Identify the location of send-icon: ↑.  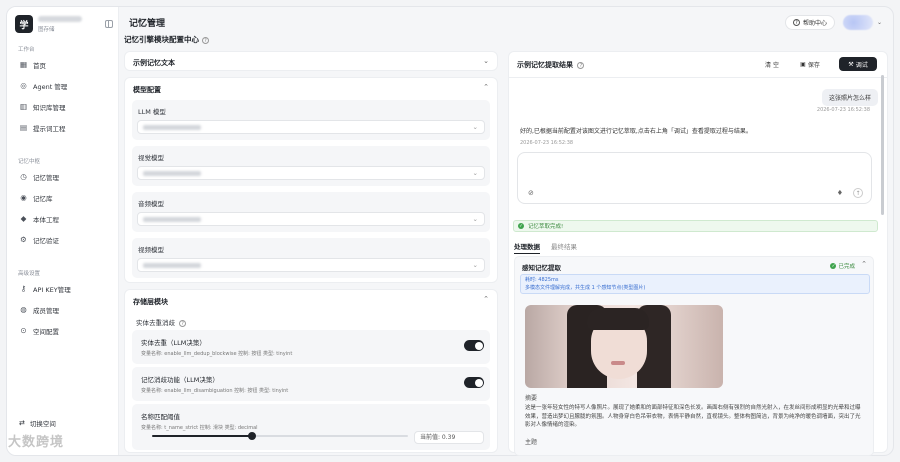
(858, 193).